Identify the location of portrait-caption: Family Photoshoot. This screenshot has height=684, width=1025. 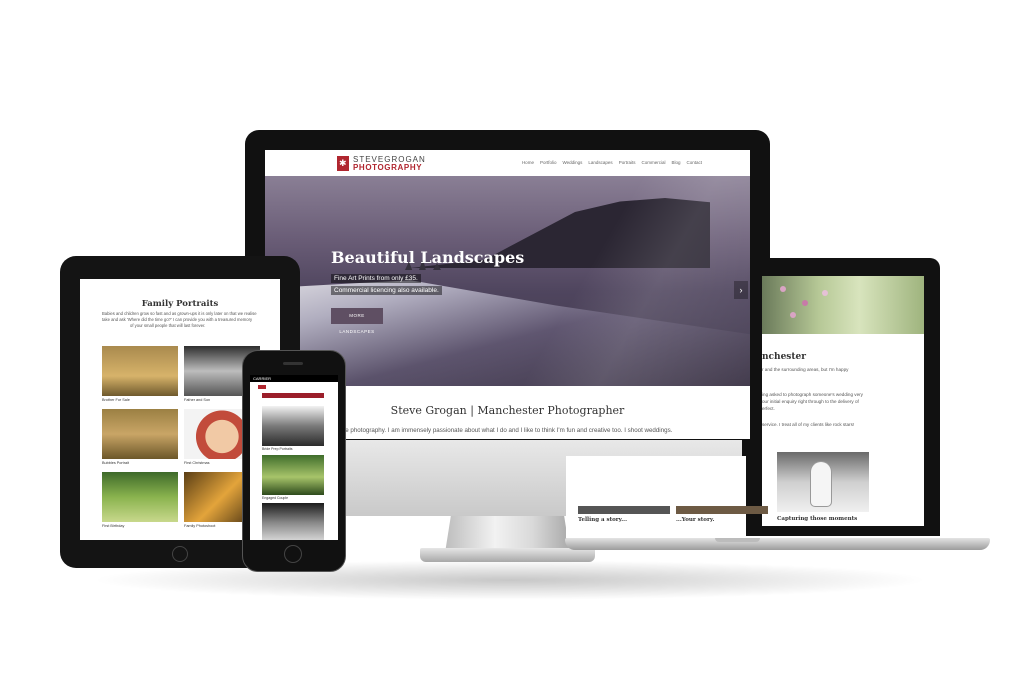
(200, 526).